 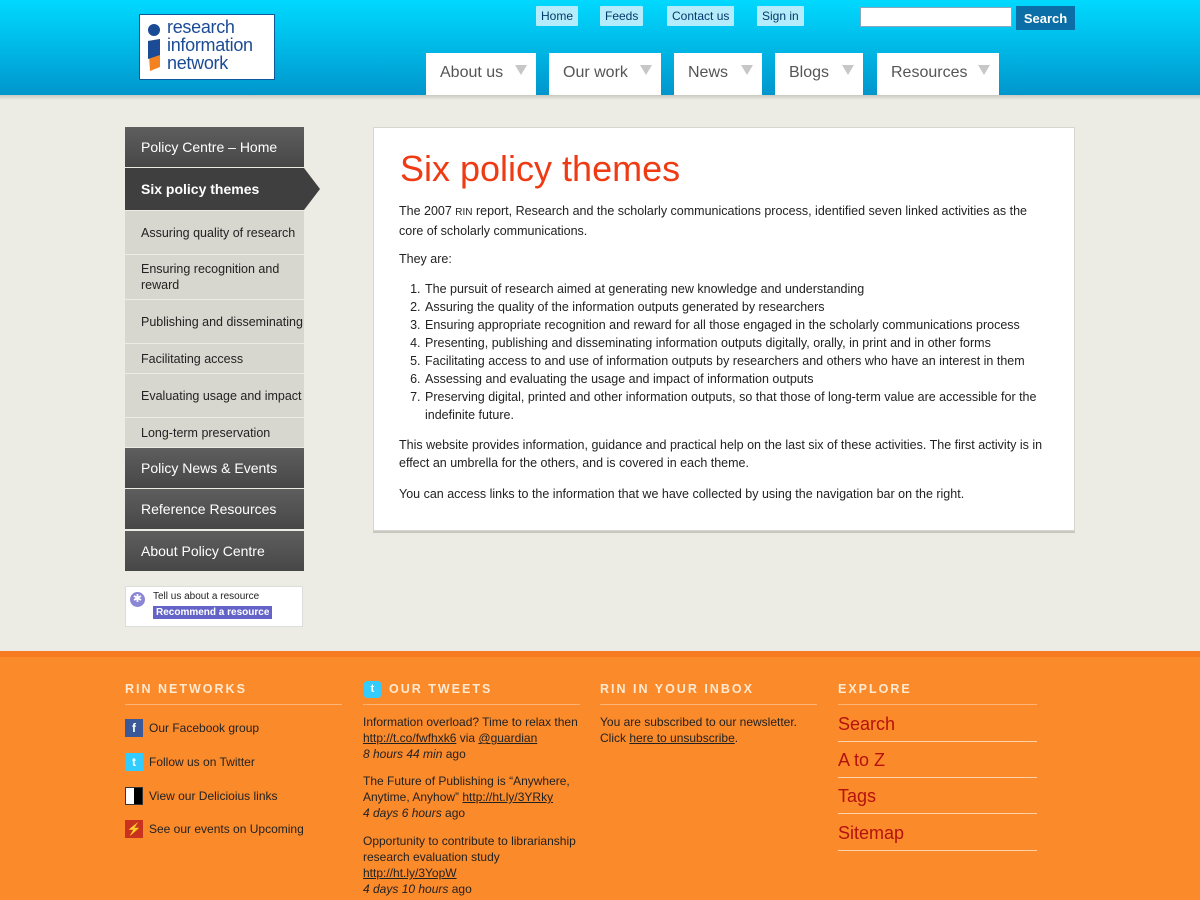 What do you see at coordinates (206, 596) in the screenshot?
I see `recommend-text: Tell us about a resource` at bounding box center [206, 596].